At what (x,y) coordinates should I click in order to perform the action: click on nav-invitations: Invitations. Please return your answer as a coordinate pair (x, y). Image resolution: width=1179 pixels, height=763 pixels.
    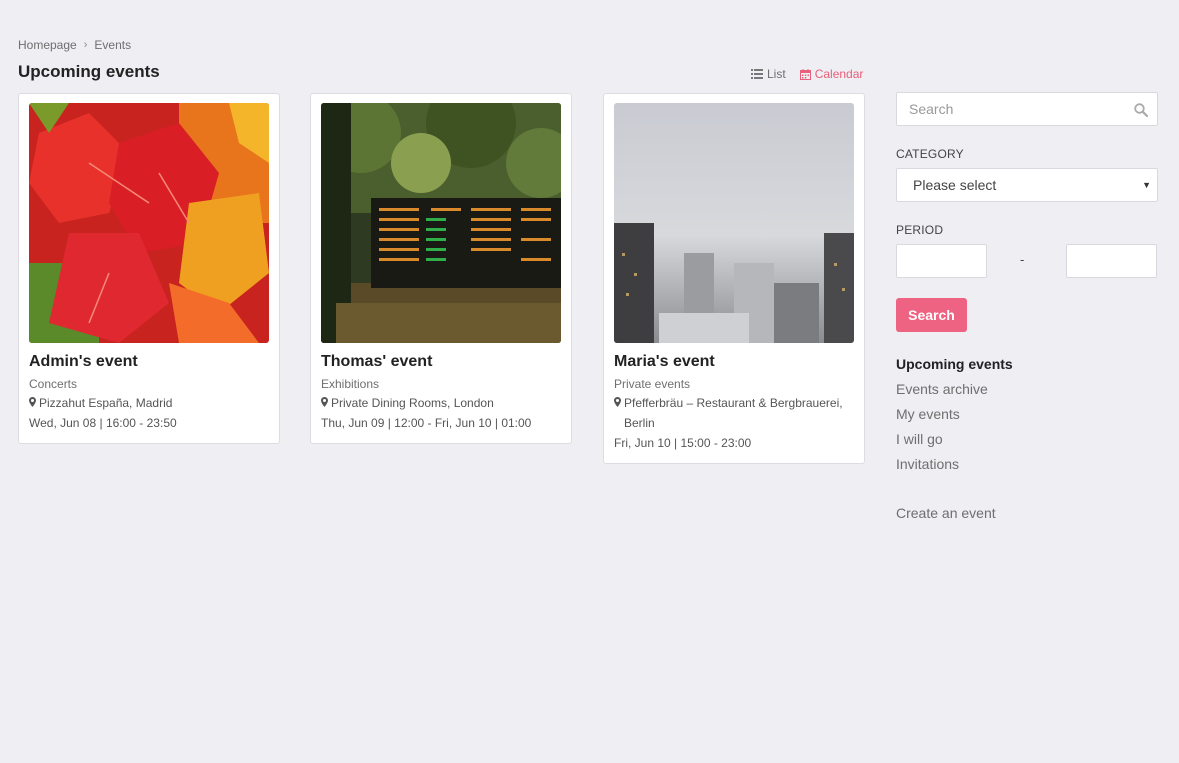
    Looking at the image, I should click on (954, 466).